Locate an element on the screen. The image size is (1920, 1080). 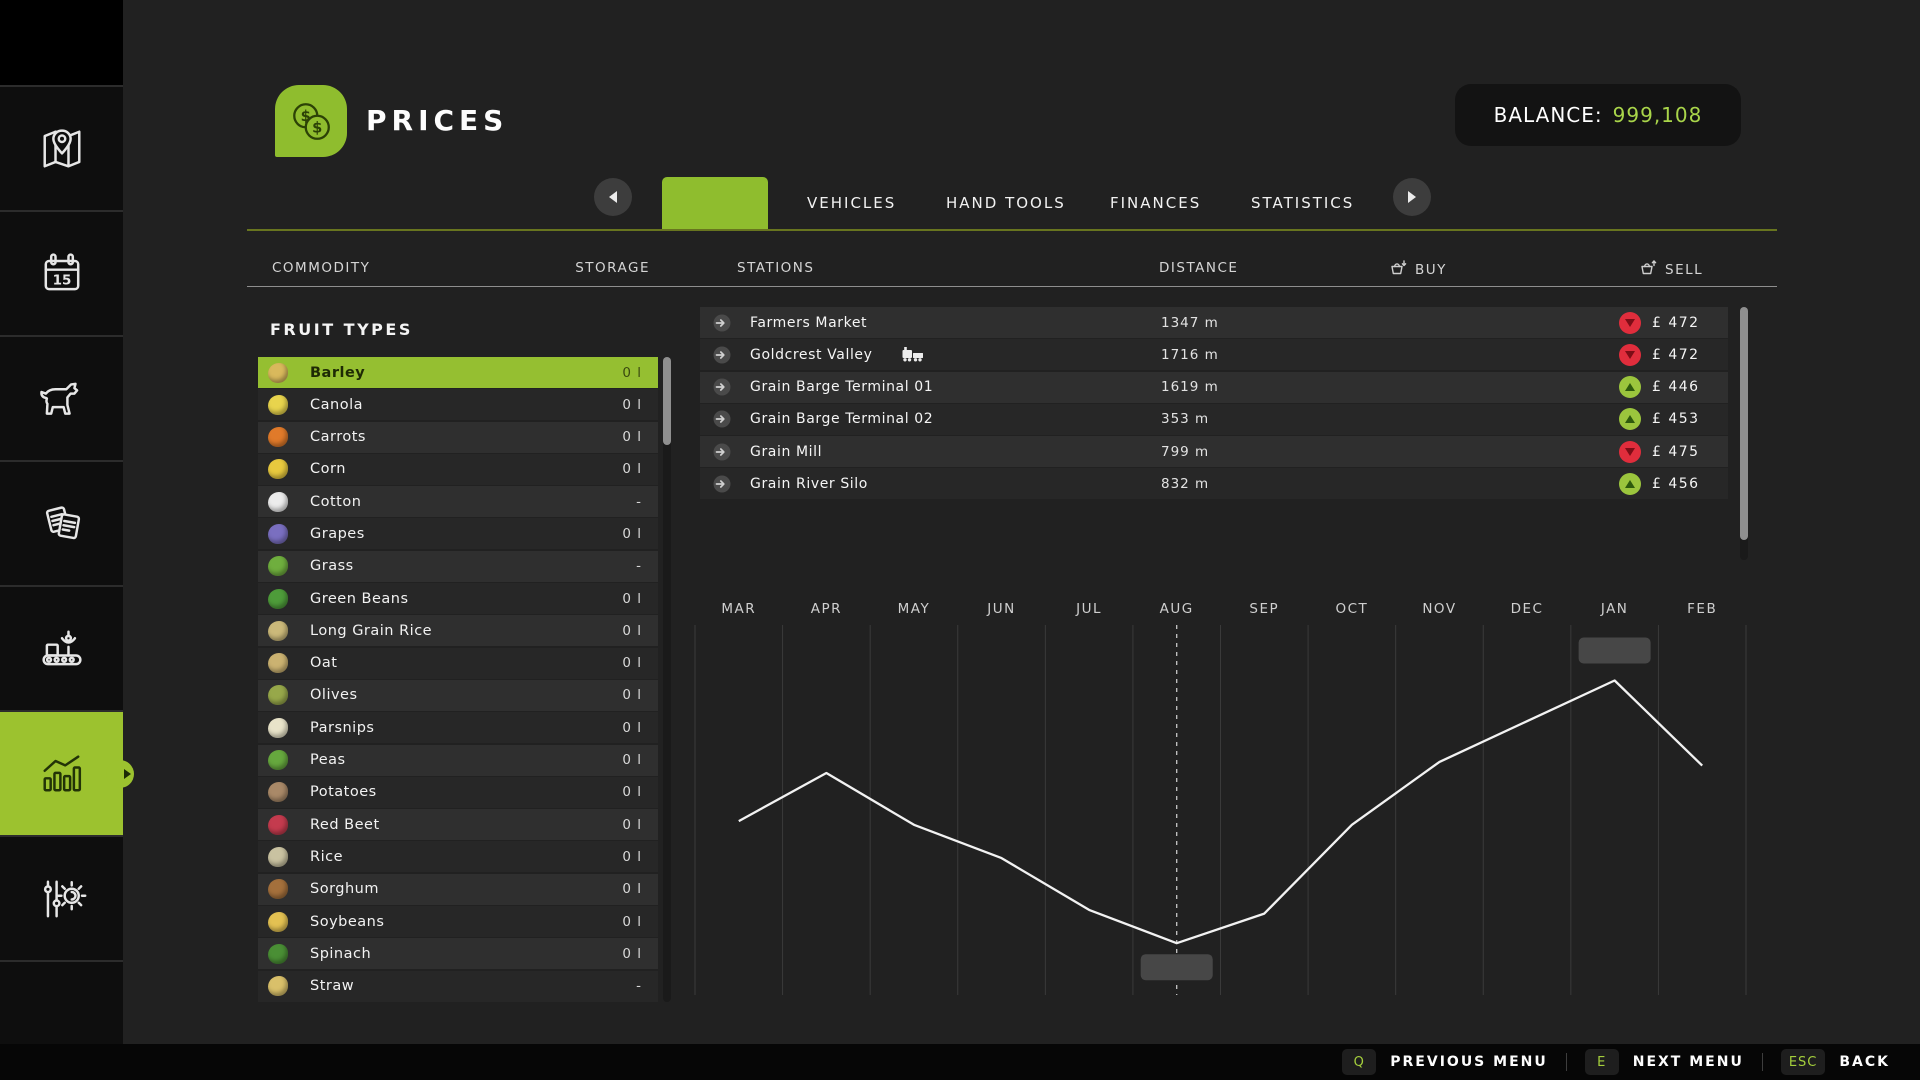
commodity-row-peas: Peas 0 l is located at coordinates (458, 760).